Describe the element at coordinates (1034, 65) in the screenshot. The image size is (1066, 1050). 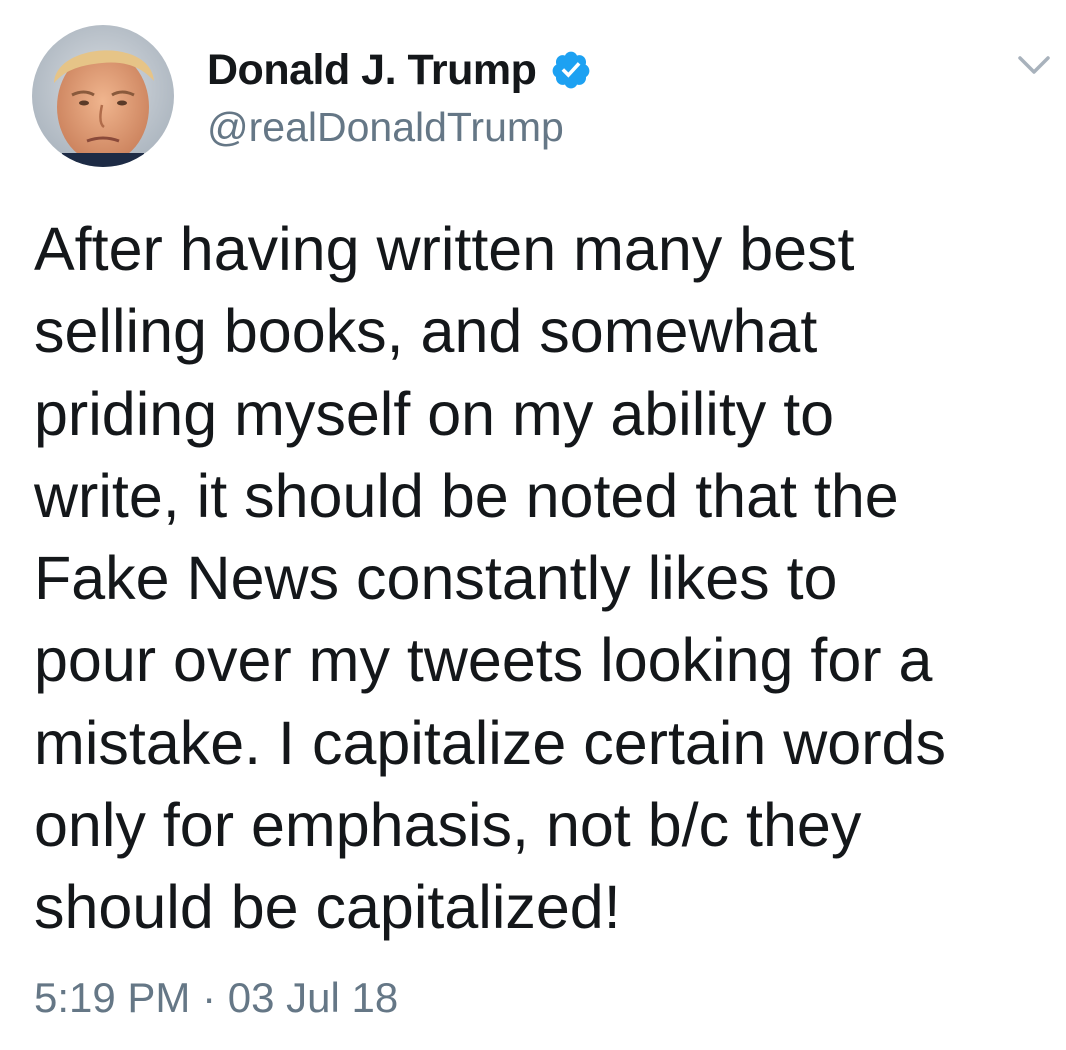
I see `chevron-down-icon` at that location.